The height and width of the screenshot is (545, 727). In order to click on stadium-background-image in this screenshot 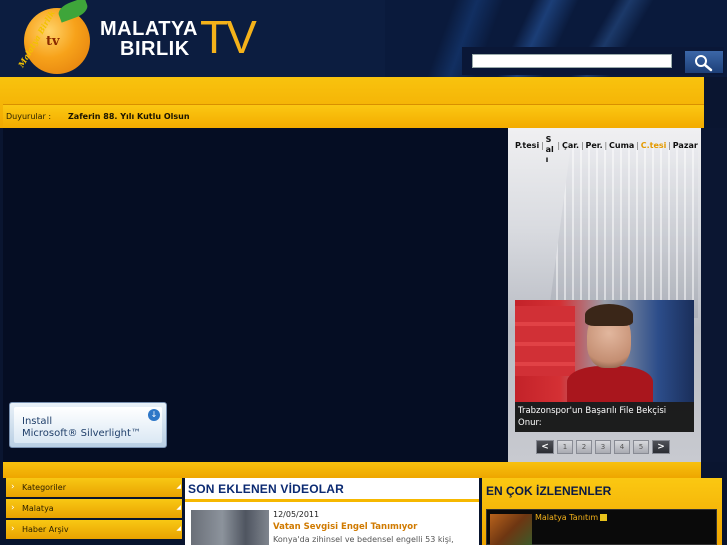, I will do `click(623, 233)`.